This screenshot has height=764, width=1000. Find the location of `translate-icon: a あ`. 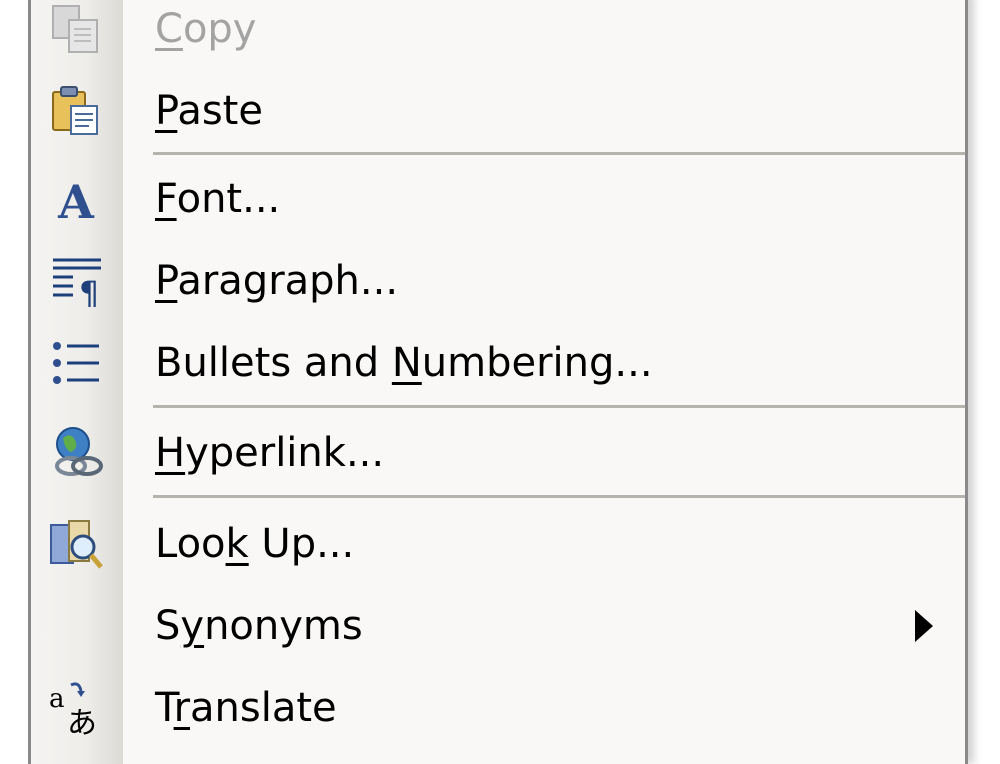

translate-icon: a あ is located at coordinates (73, 710).